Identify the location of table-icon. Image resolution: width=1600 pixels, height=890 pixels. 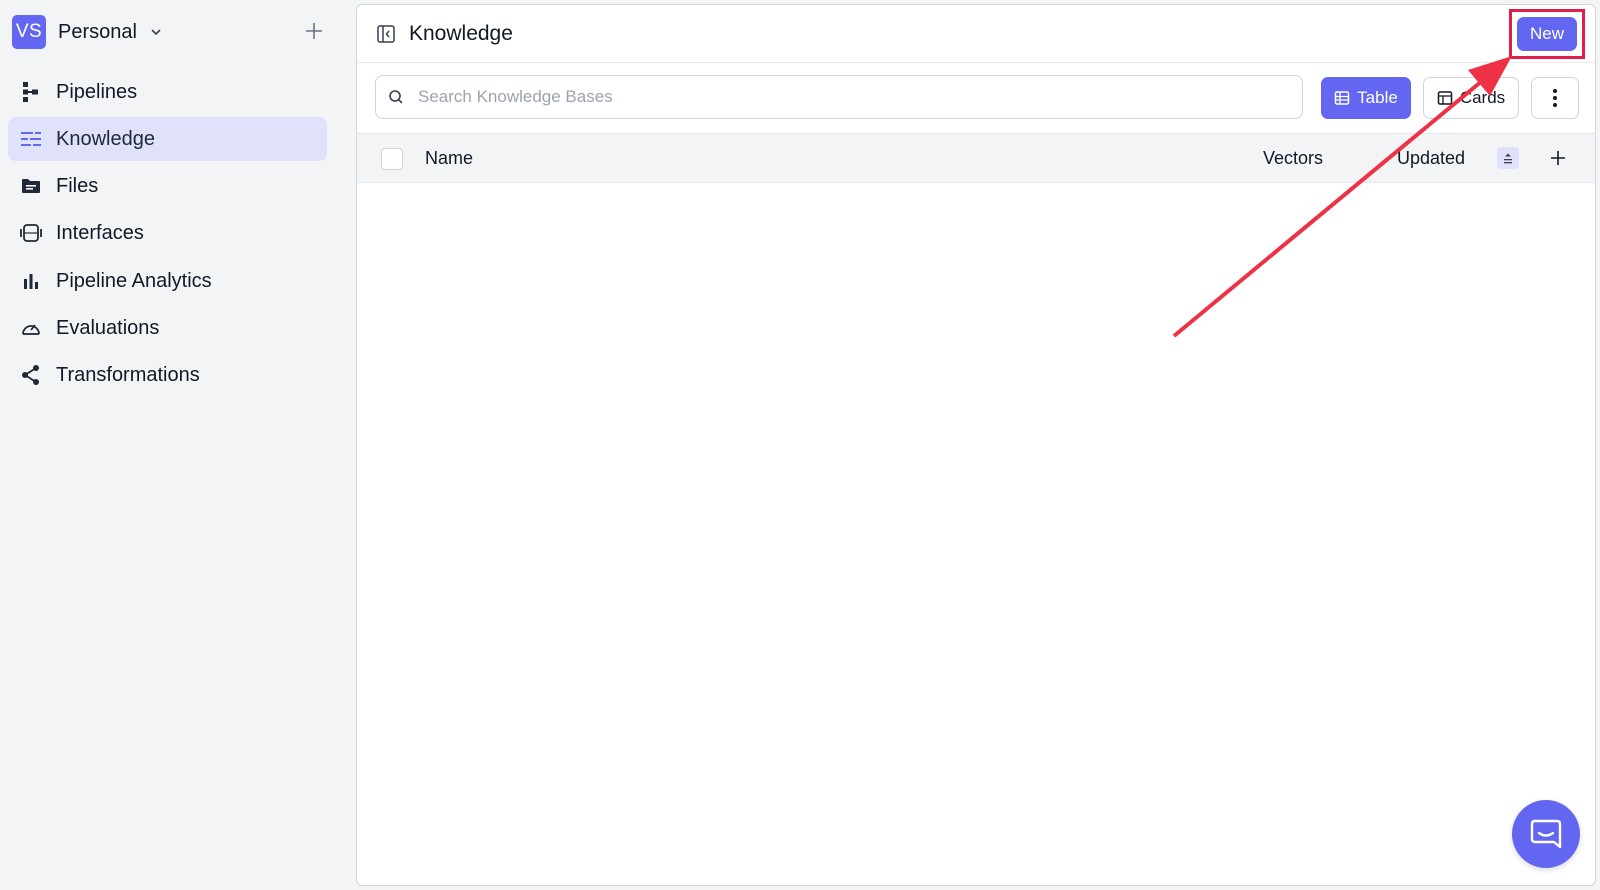
(1342, 98).